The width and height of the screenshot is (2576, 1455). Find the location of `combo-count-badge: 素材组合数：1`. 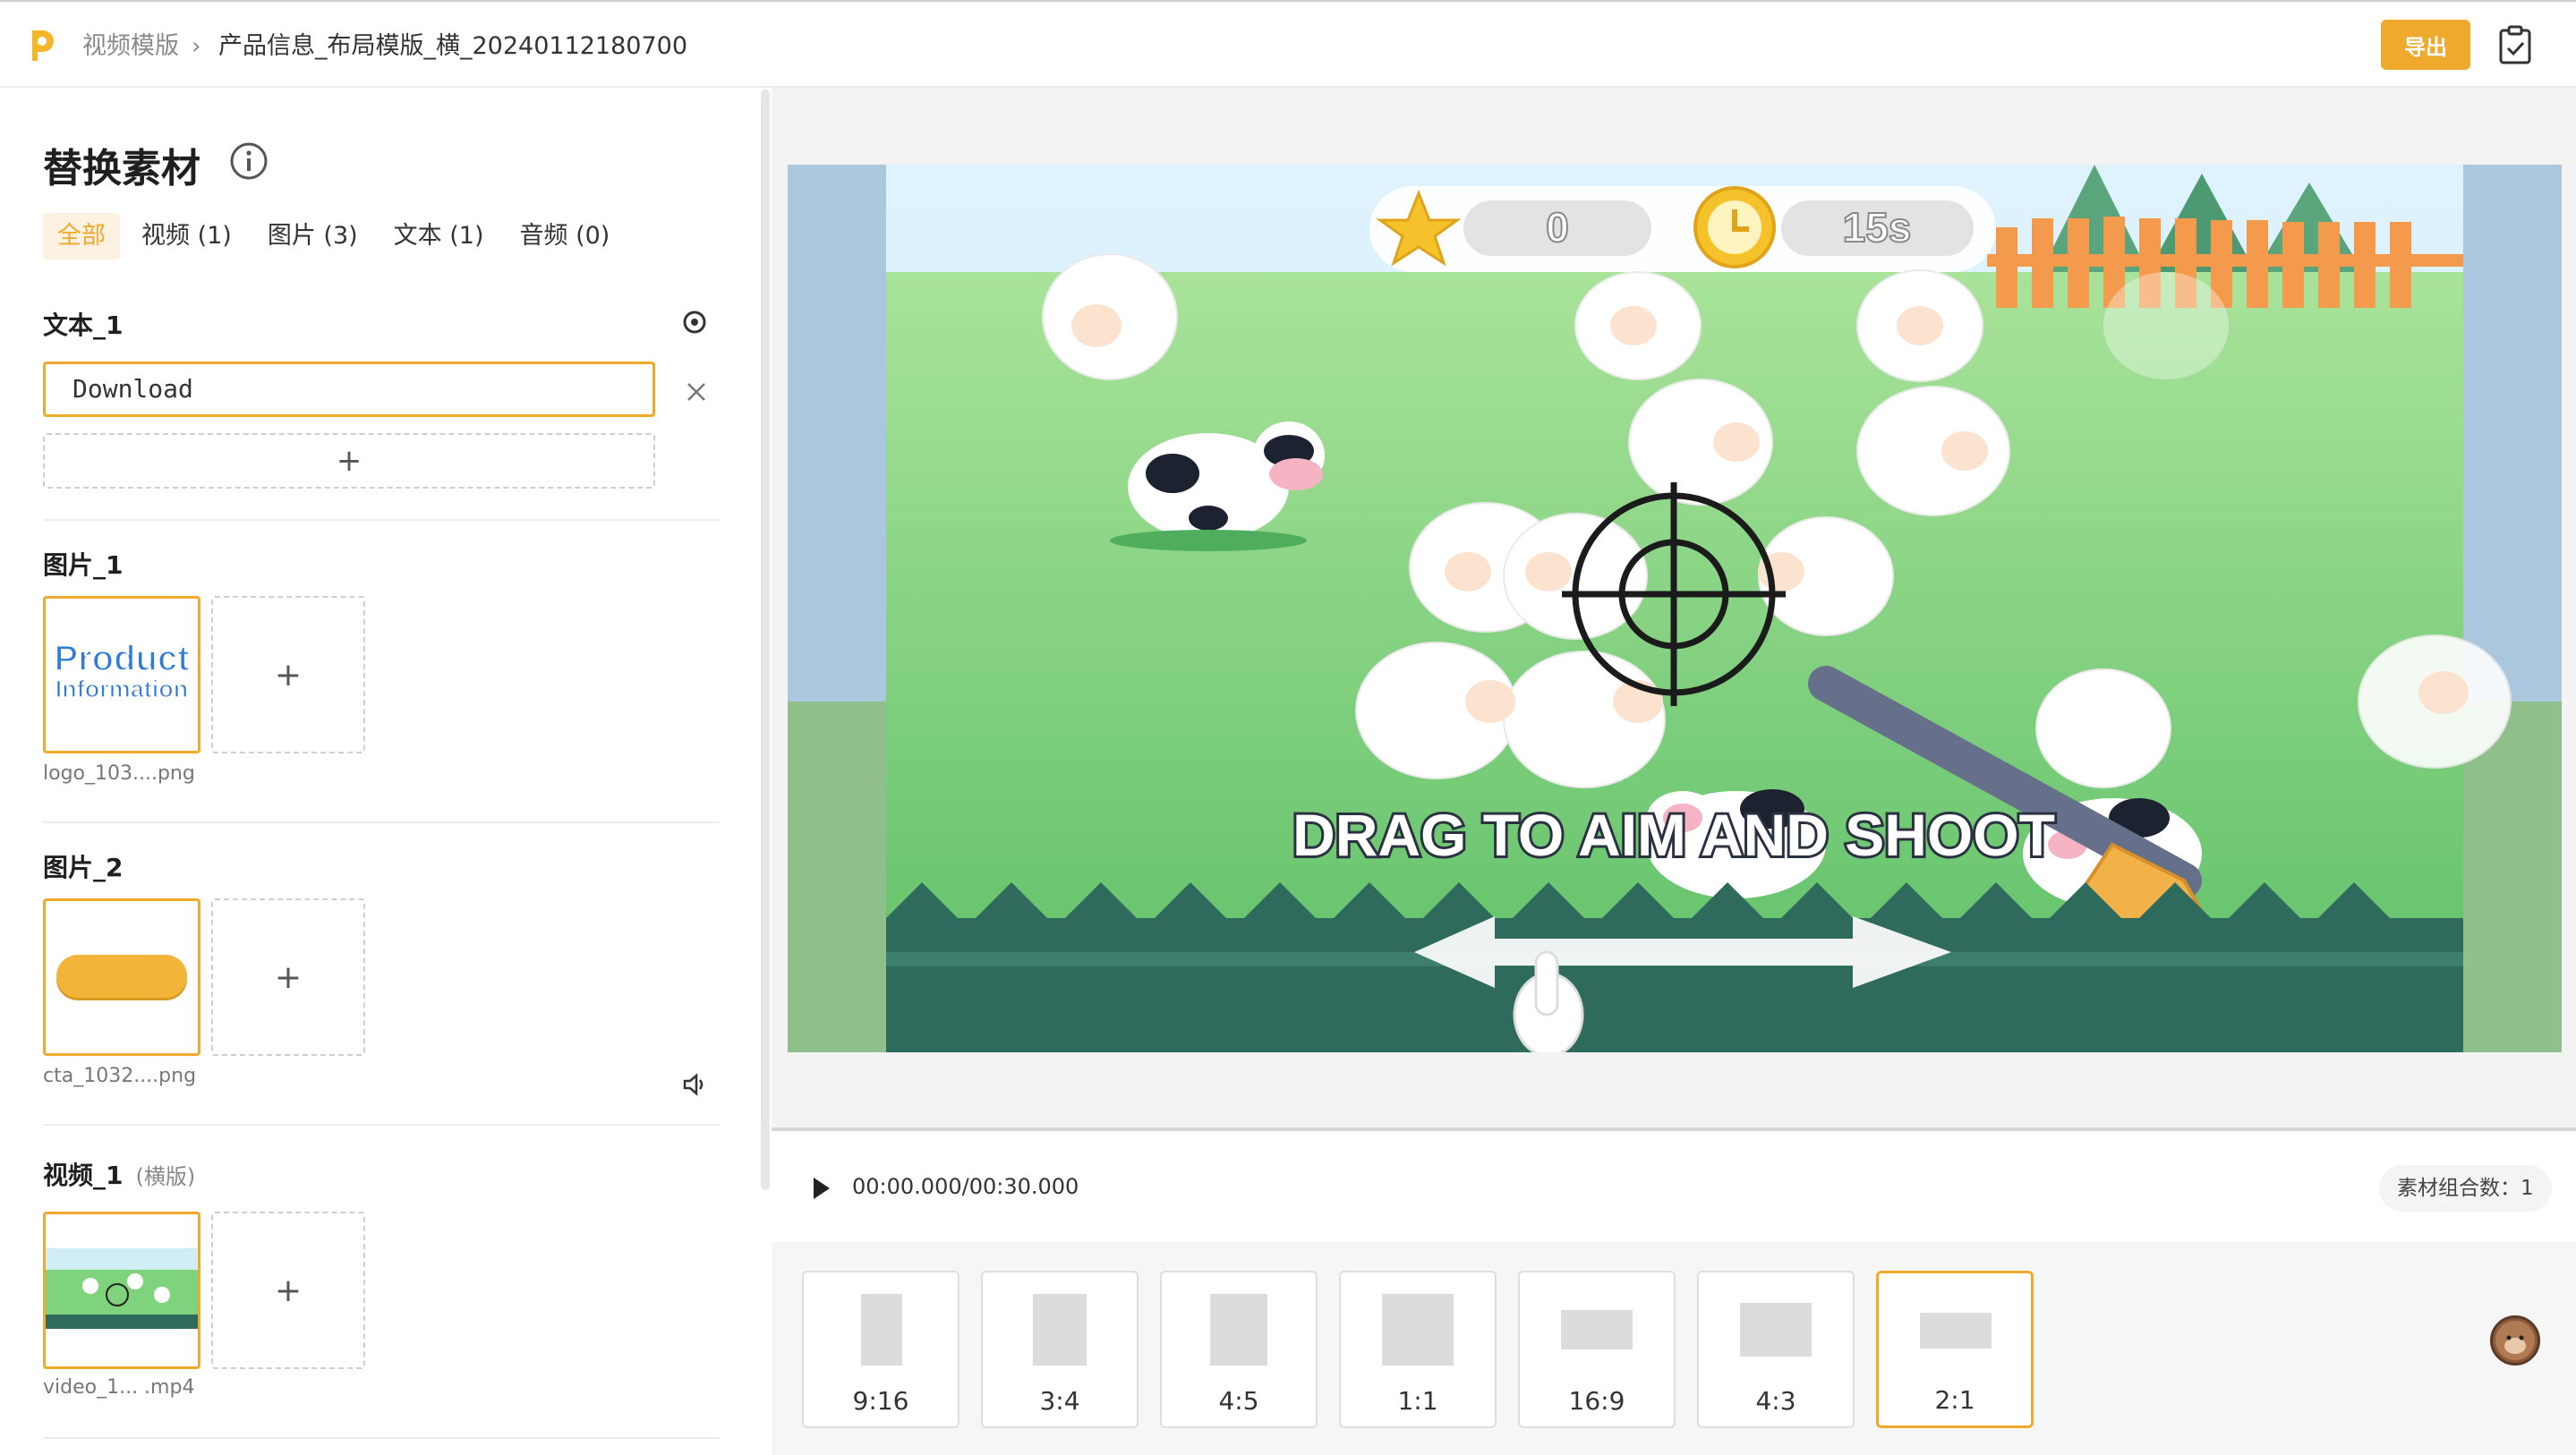

combo-count-badge: 素材组合数：1 is located at coordinates (2465, 1188).